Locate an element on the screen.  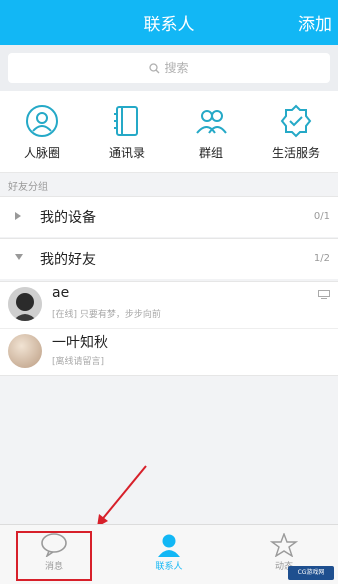
star-icon is located at coordinates (284, 545).